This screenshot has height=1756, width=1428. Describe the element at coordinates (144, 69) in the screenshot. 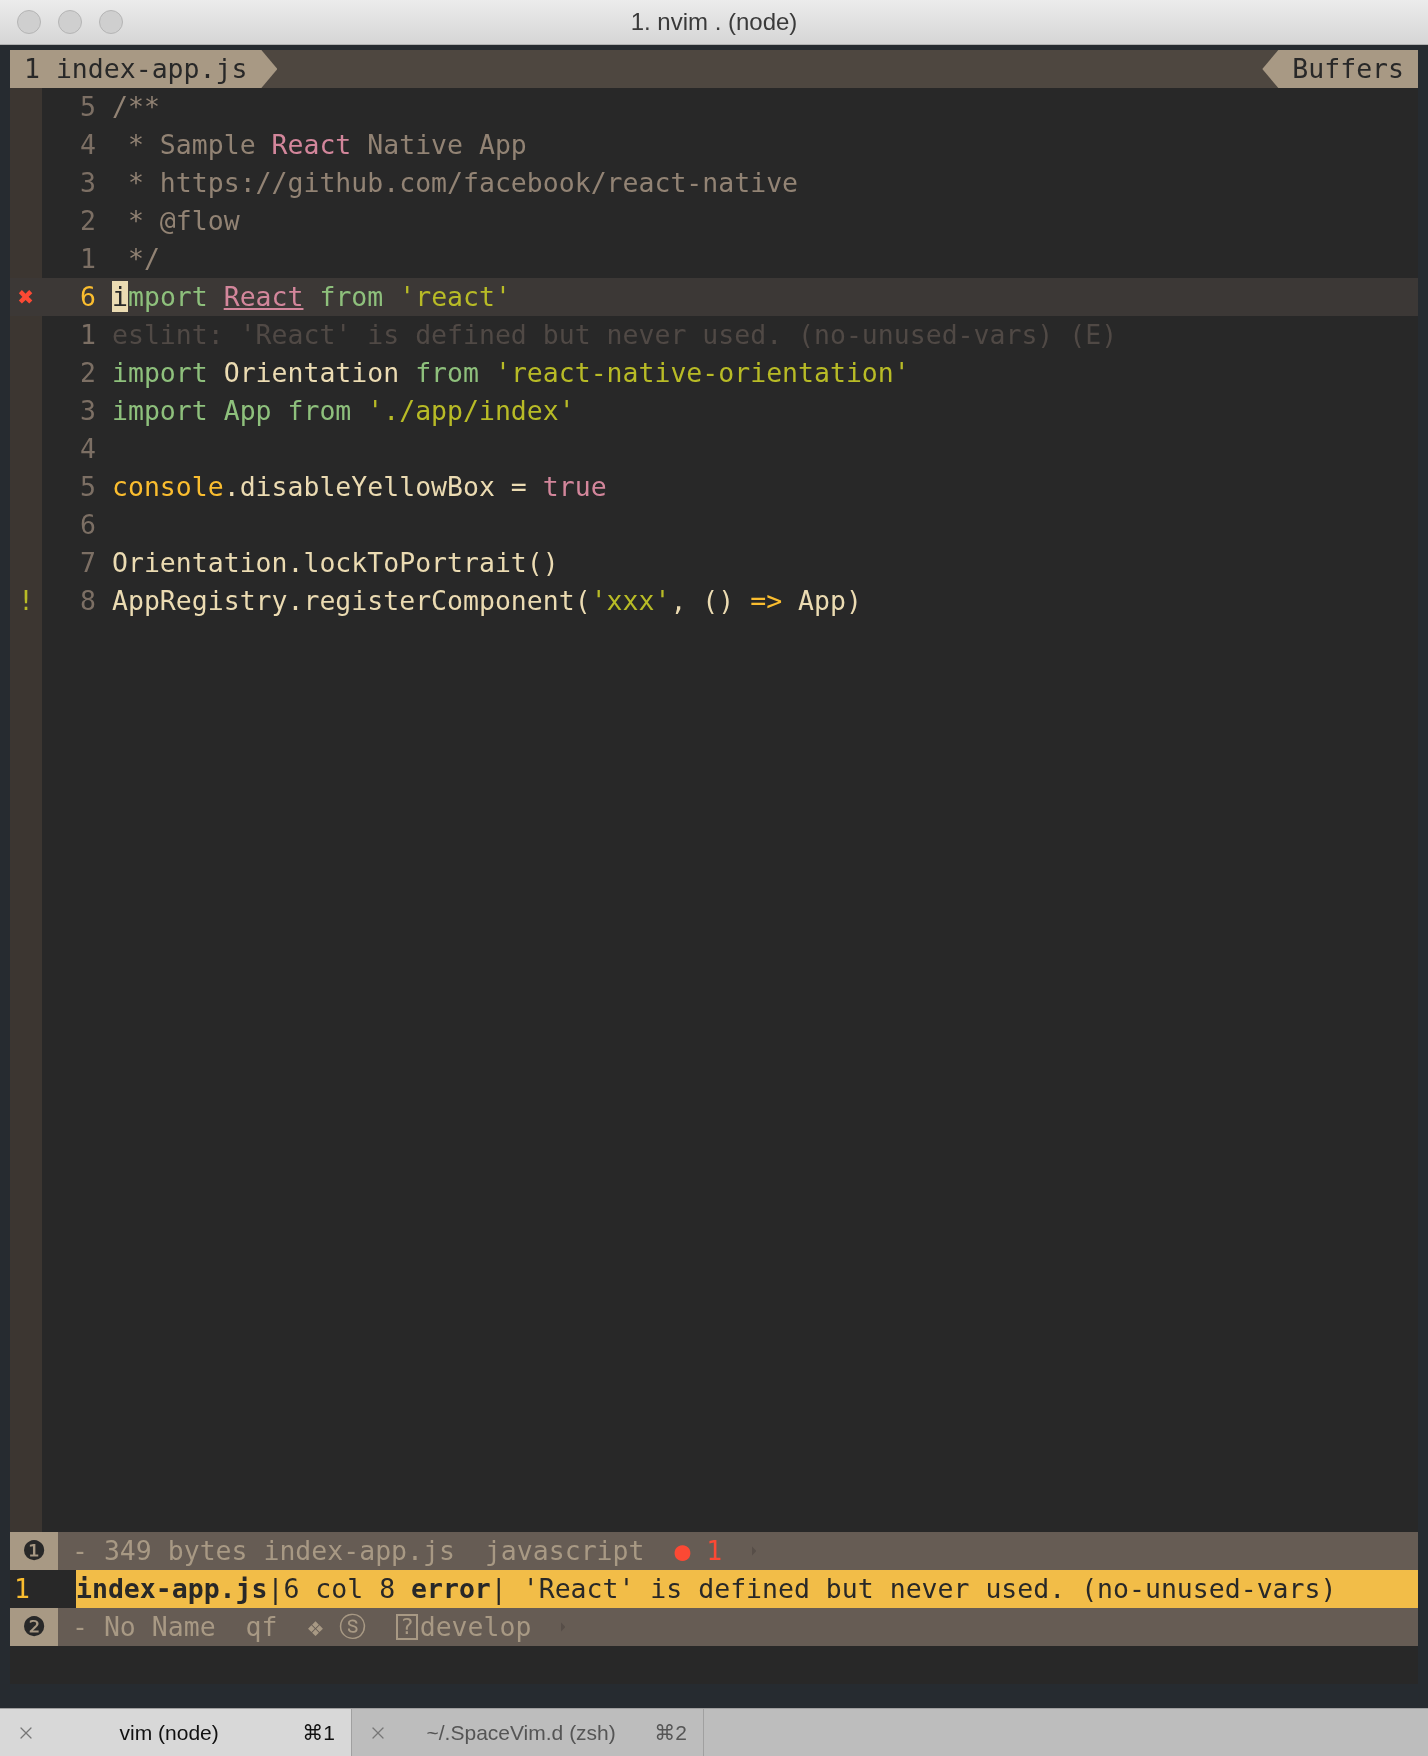

I see `buffer-tab: 1 index-app.js` at that location.